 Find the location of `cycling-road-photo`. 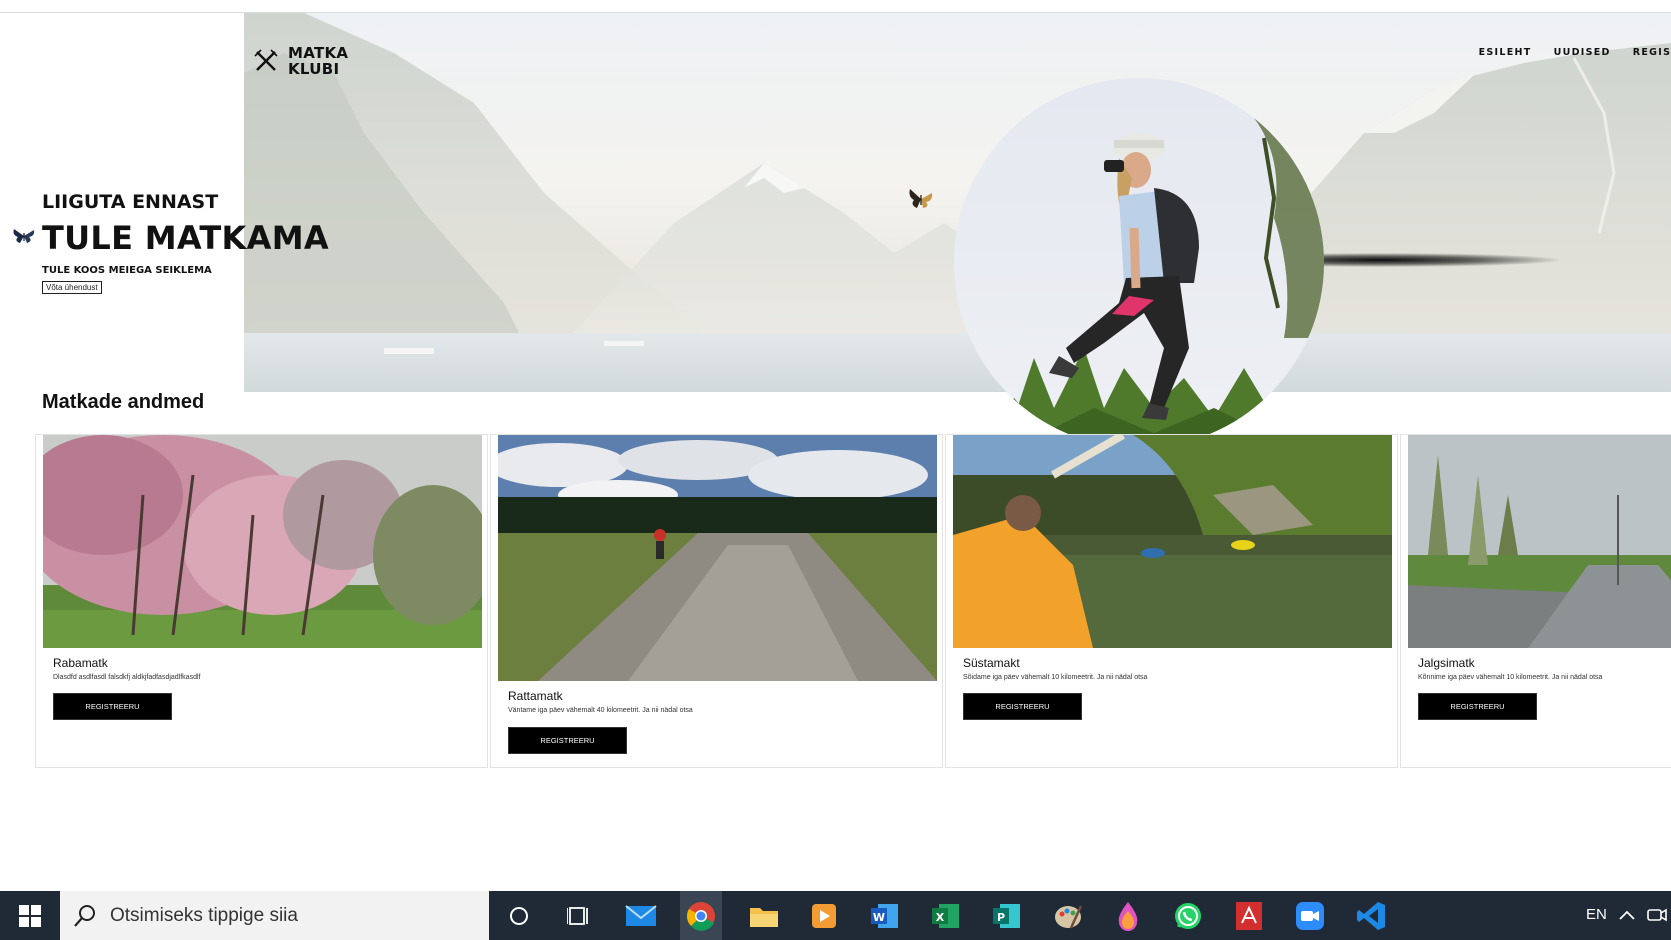

cycling-road-photo is located at coordinates (717, 558).